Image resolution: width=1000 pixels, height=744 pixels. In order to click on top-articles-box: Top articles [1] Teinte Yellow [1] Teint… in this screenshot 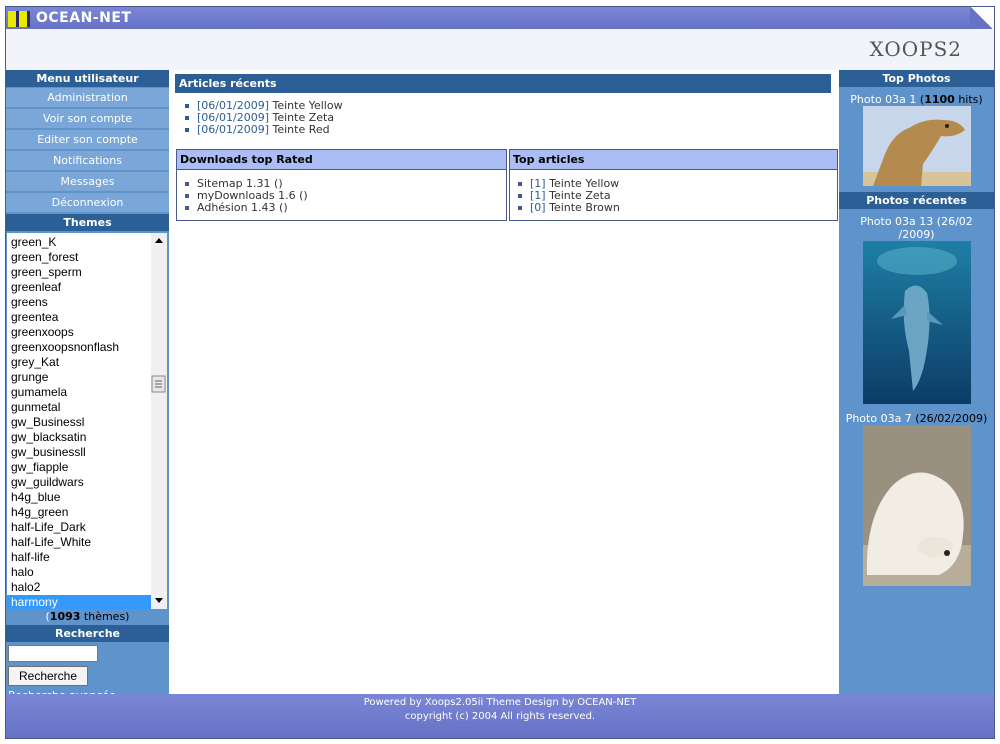, I will do `click(673, 185)`.